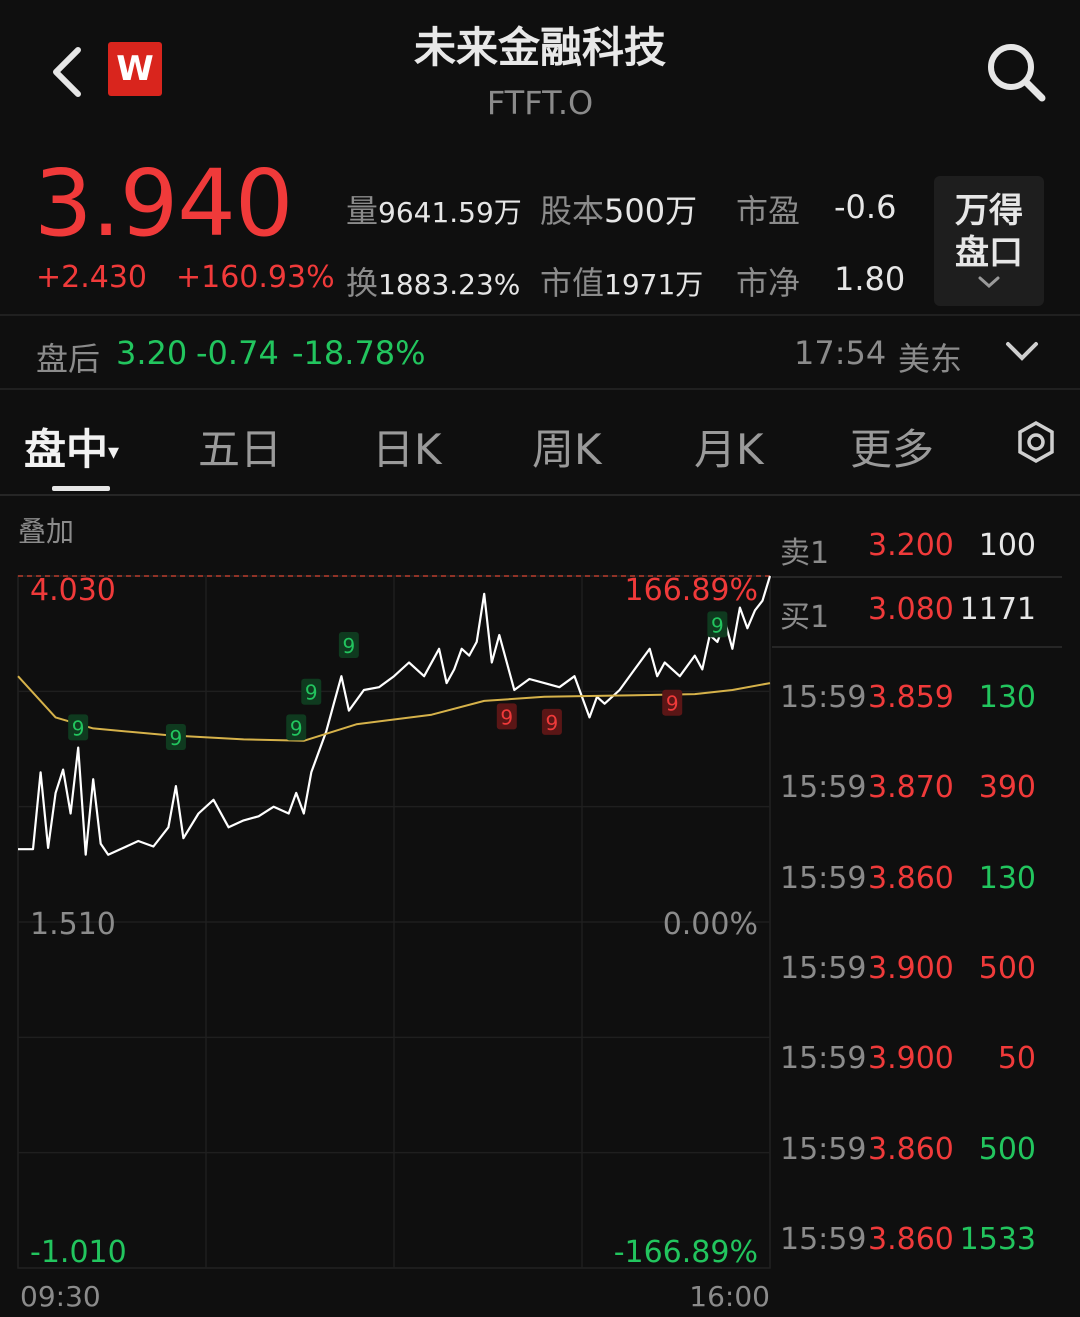 This screenshot has height=1317, width=1080. What do you see at coordinates (911, 968) in the screenshot?
I see `trade-price: 3.900` at bounding box center [911, 968].